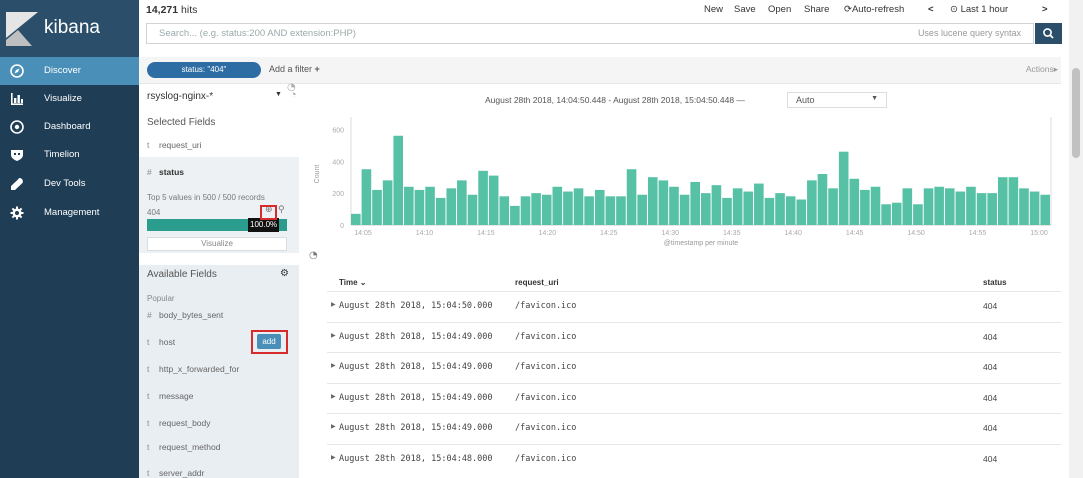 Image resolution: width=1083 pixels, height=478 pixels. What do you see at coordinates (204, 70) in the screenshot?
I see `filter-pill: status: "404"` at bounding box center [204, 70].